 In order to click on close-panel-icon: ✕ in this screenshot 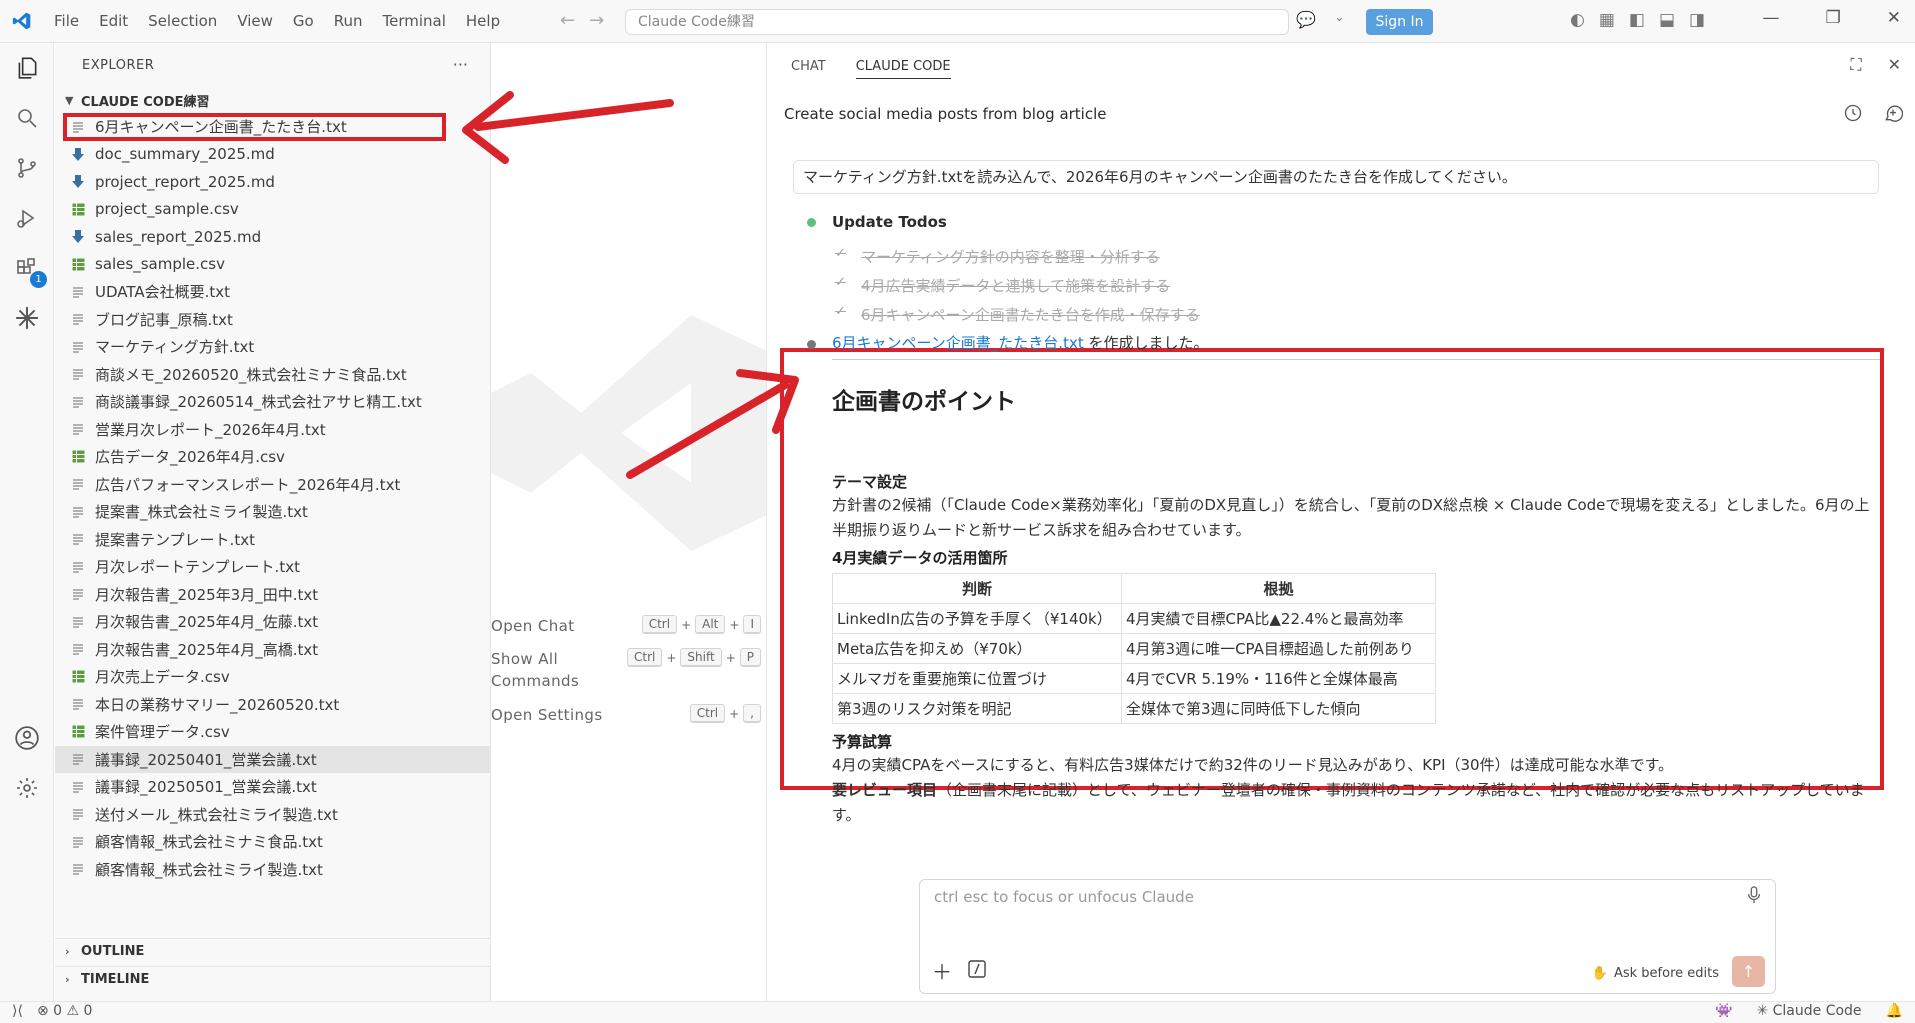, I will do `click(1894, 65)`.